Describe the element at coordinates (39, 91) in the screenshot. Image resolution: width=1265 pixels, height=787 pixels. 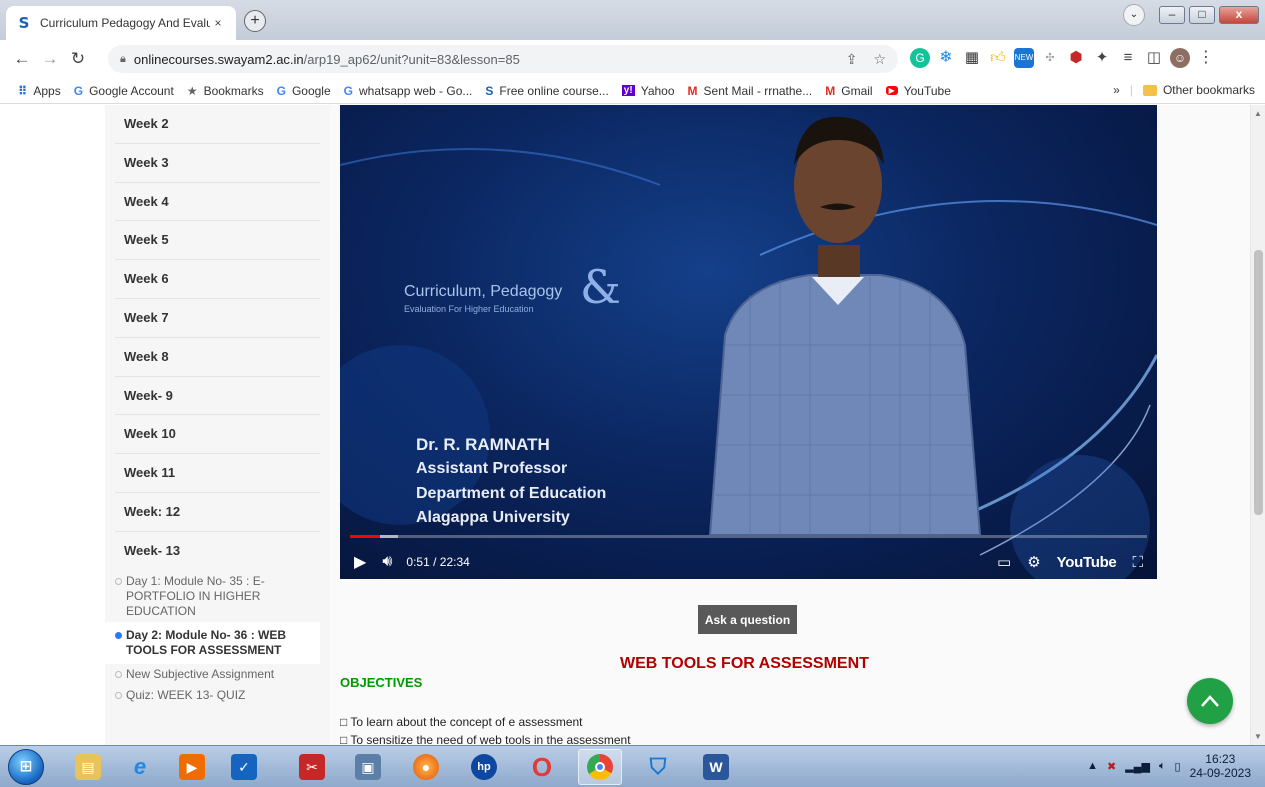
I see `bookmark-item: ⠿ Apps` at that location.